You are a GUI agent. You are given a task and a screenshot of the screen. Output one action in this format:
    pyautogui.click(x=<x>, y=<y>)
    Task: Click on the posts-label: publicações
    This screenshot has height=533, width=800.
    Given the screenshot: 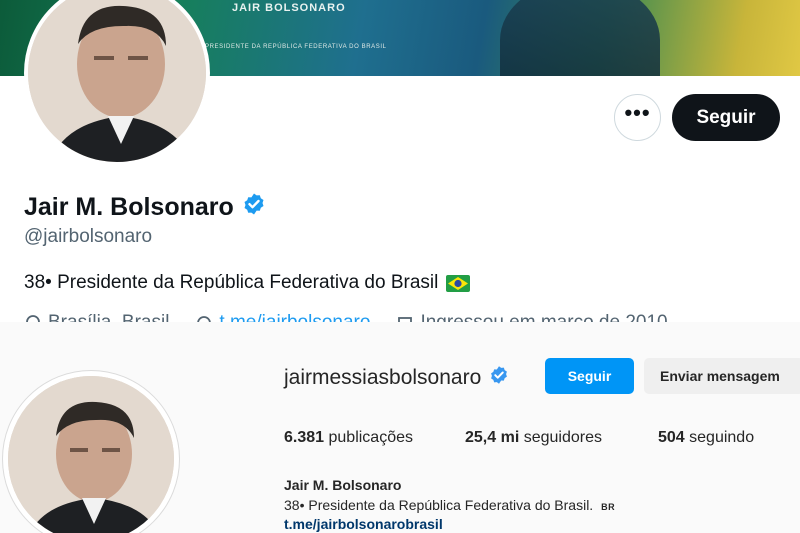 What is the action you would take?
    pyautogui.click(x=371, y=437)
    